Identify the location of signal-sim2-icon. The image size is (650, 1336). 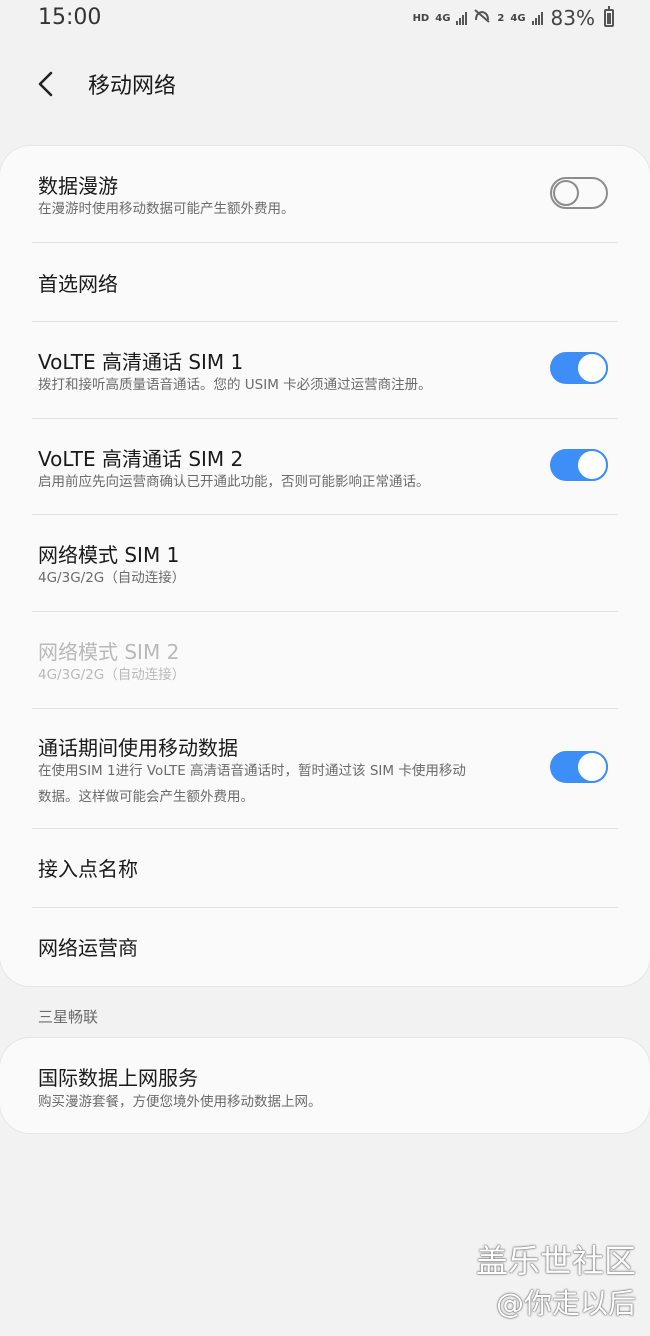
(537, 18).